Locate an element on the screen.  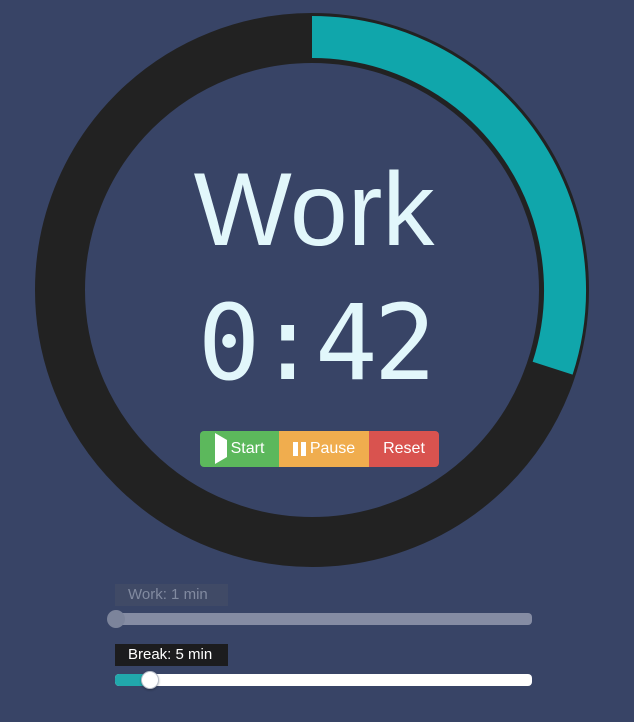
timer-controls: Start Pause Reset is located at coordinates (319, 449).